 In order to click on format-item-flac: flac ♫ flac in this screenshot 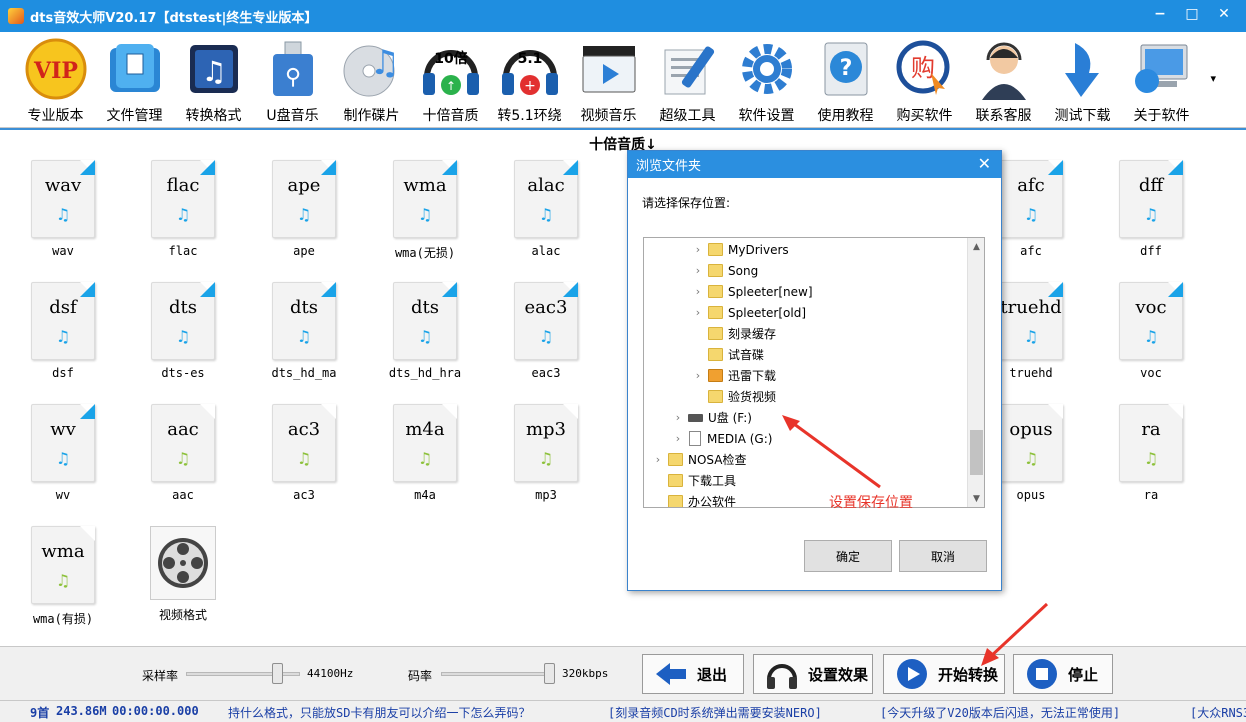, I will do `click(183, 209)`.